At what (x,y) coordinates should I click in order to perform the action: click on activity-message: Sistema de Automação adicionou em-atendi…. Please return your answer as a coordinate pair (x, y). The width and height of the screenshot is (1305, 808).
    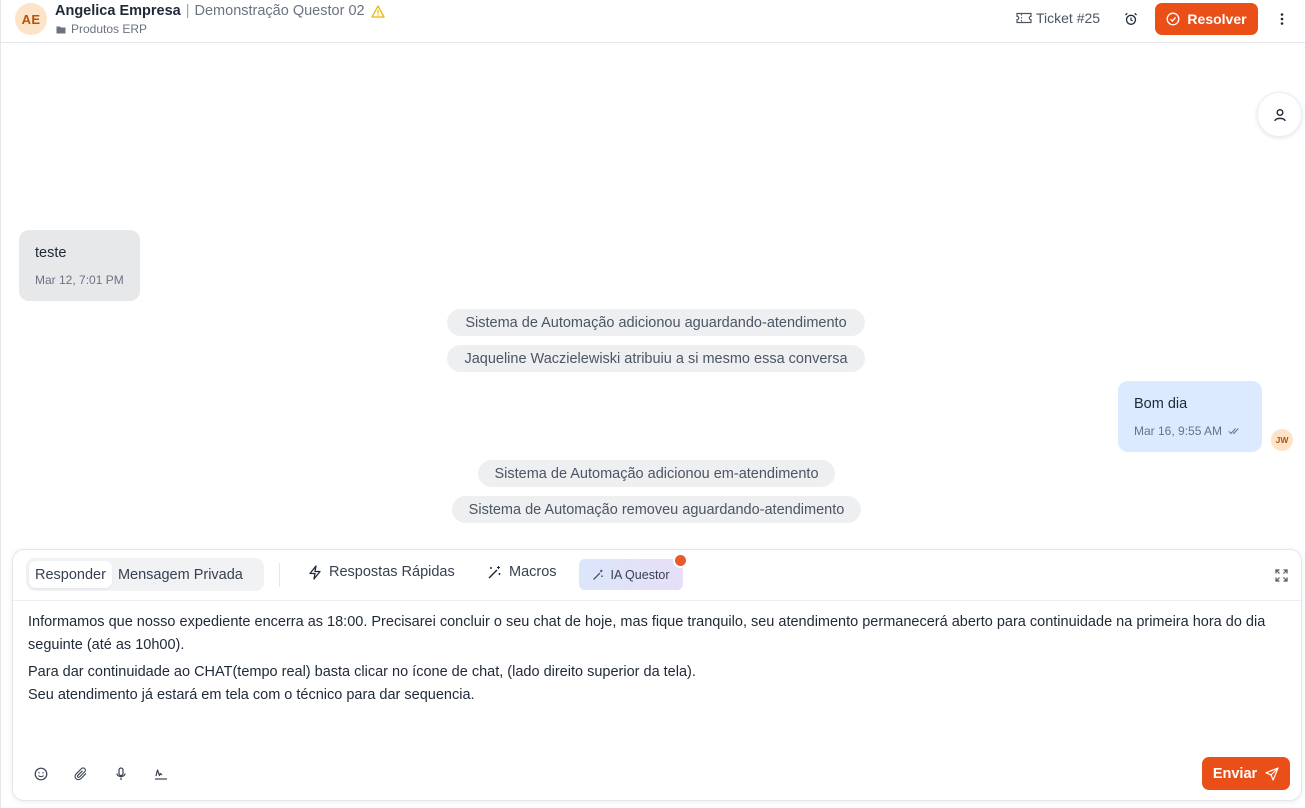
    Looking at the image, I should click on (656, 473).